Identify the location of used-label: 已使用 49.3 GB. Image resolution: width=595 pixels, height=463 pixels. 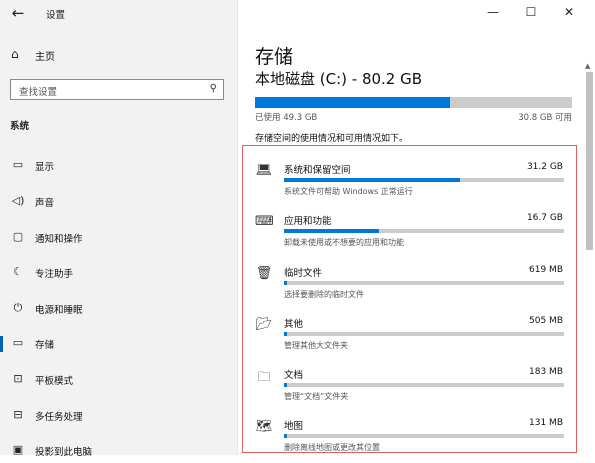
(286, 118).